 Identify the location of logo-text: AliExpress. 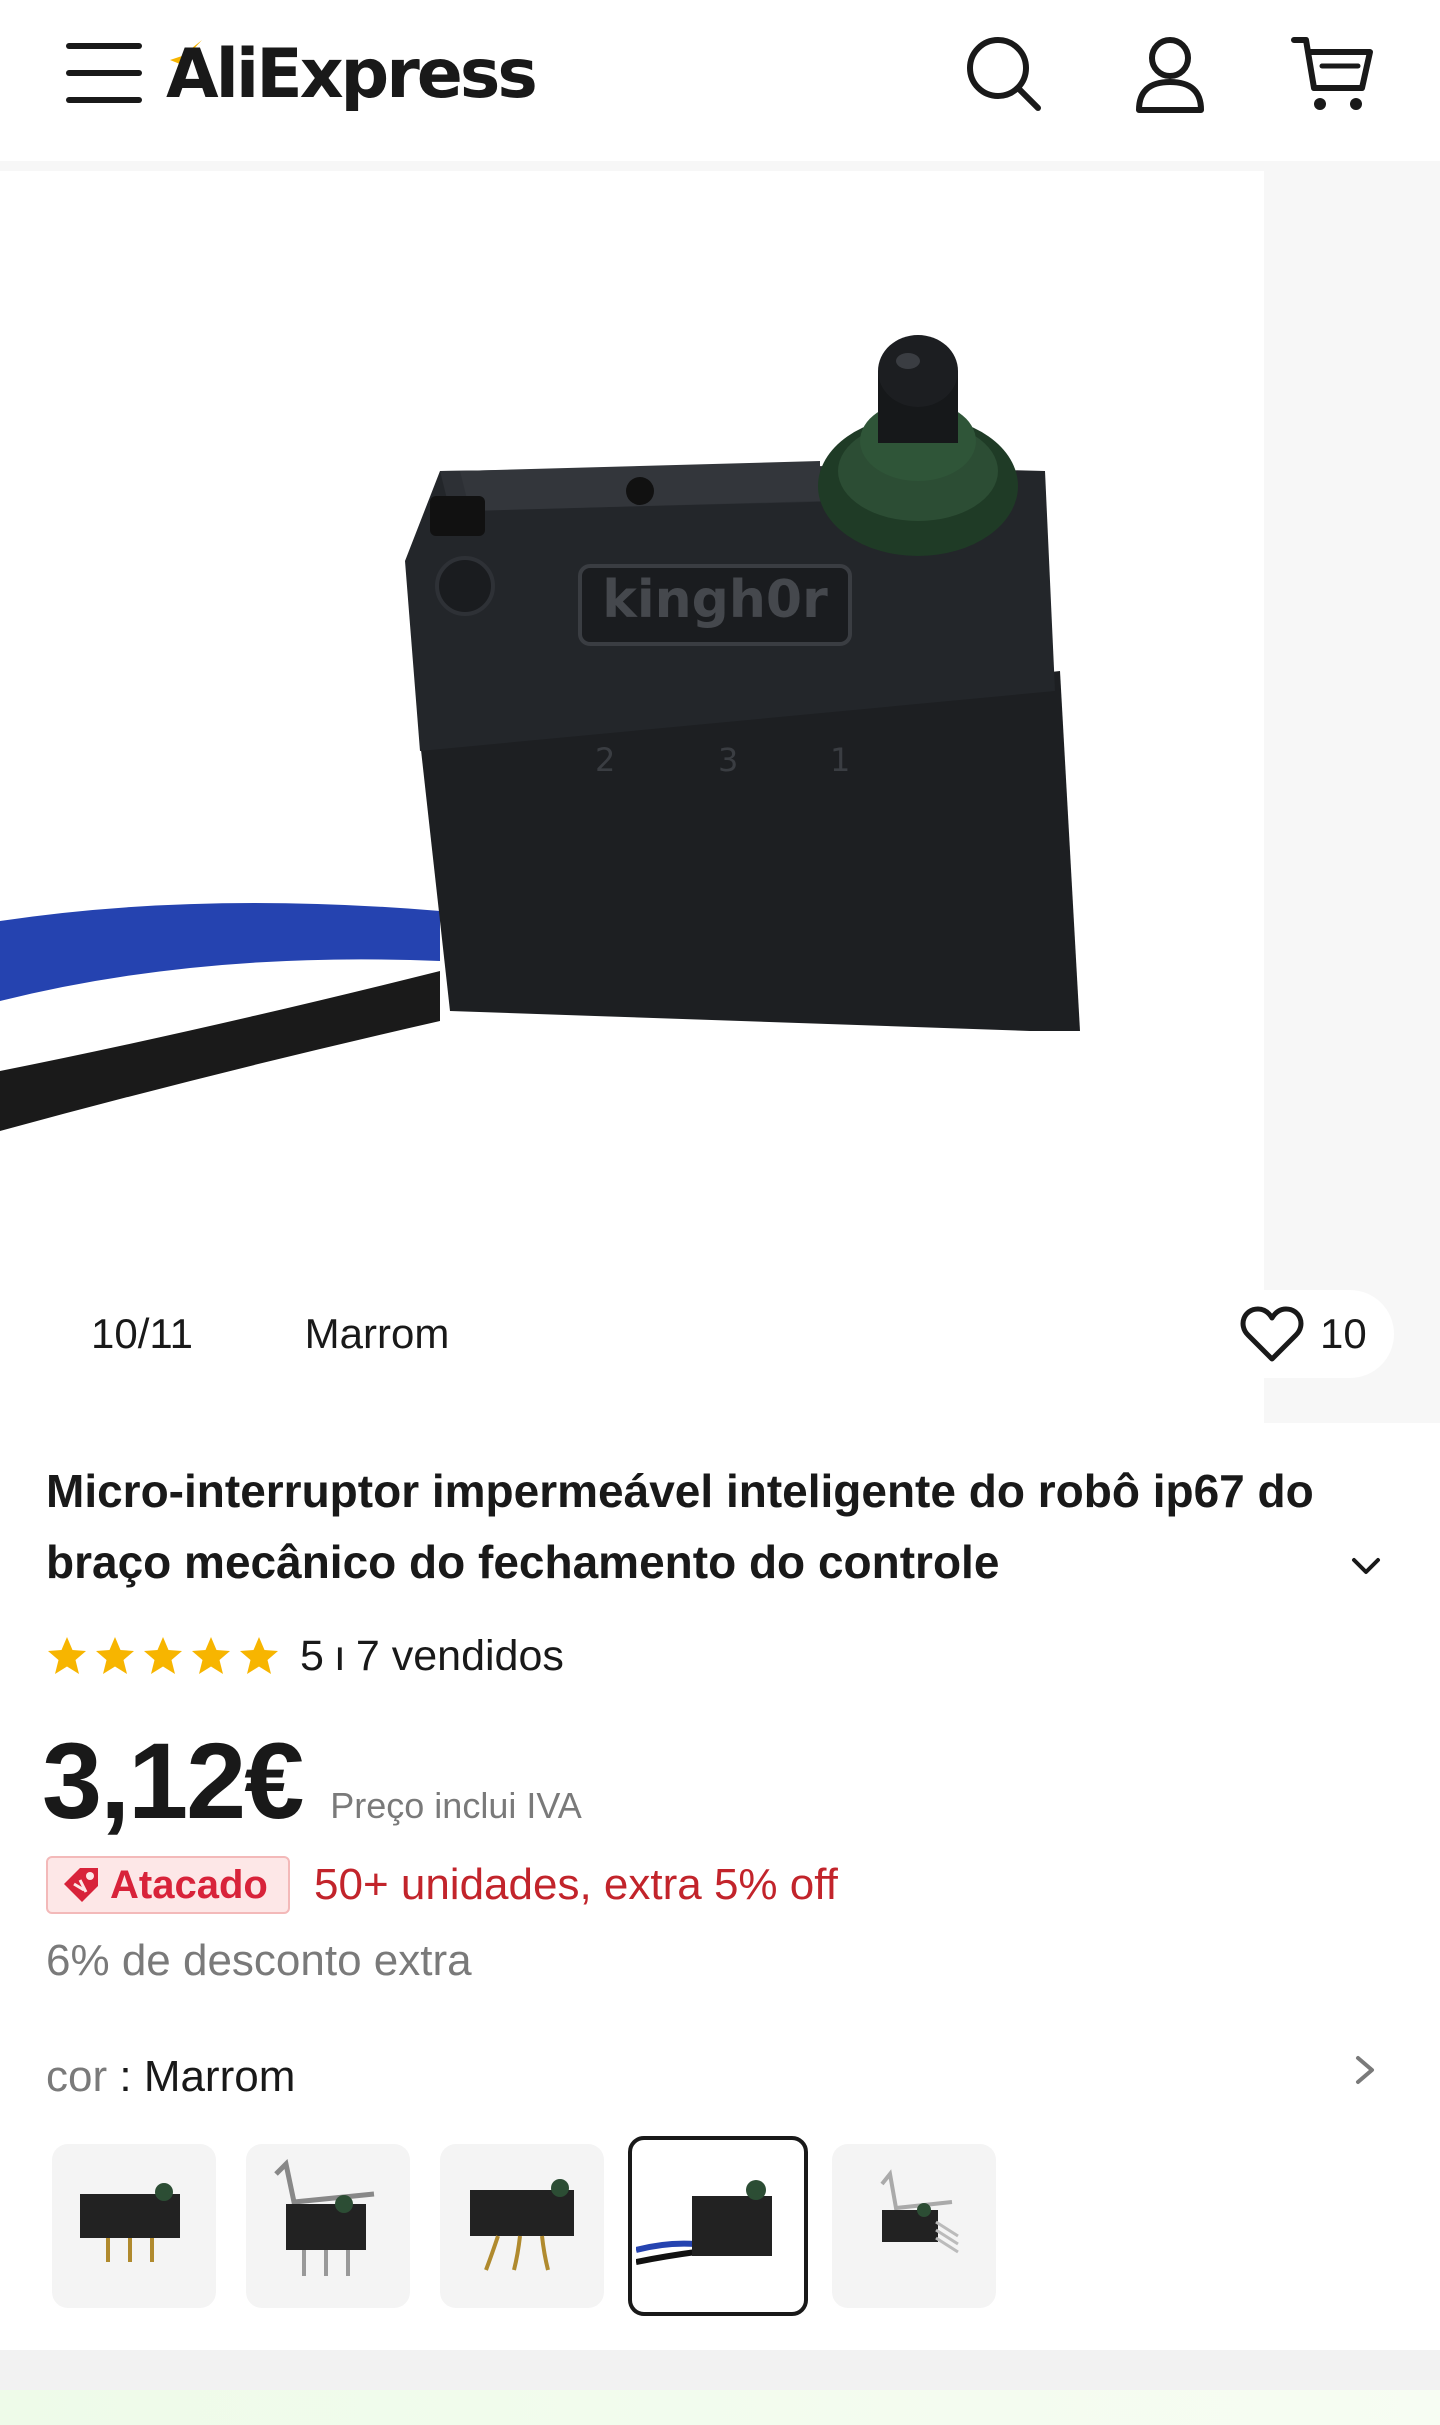
(352, 74).